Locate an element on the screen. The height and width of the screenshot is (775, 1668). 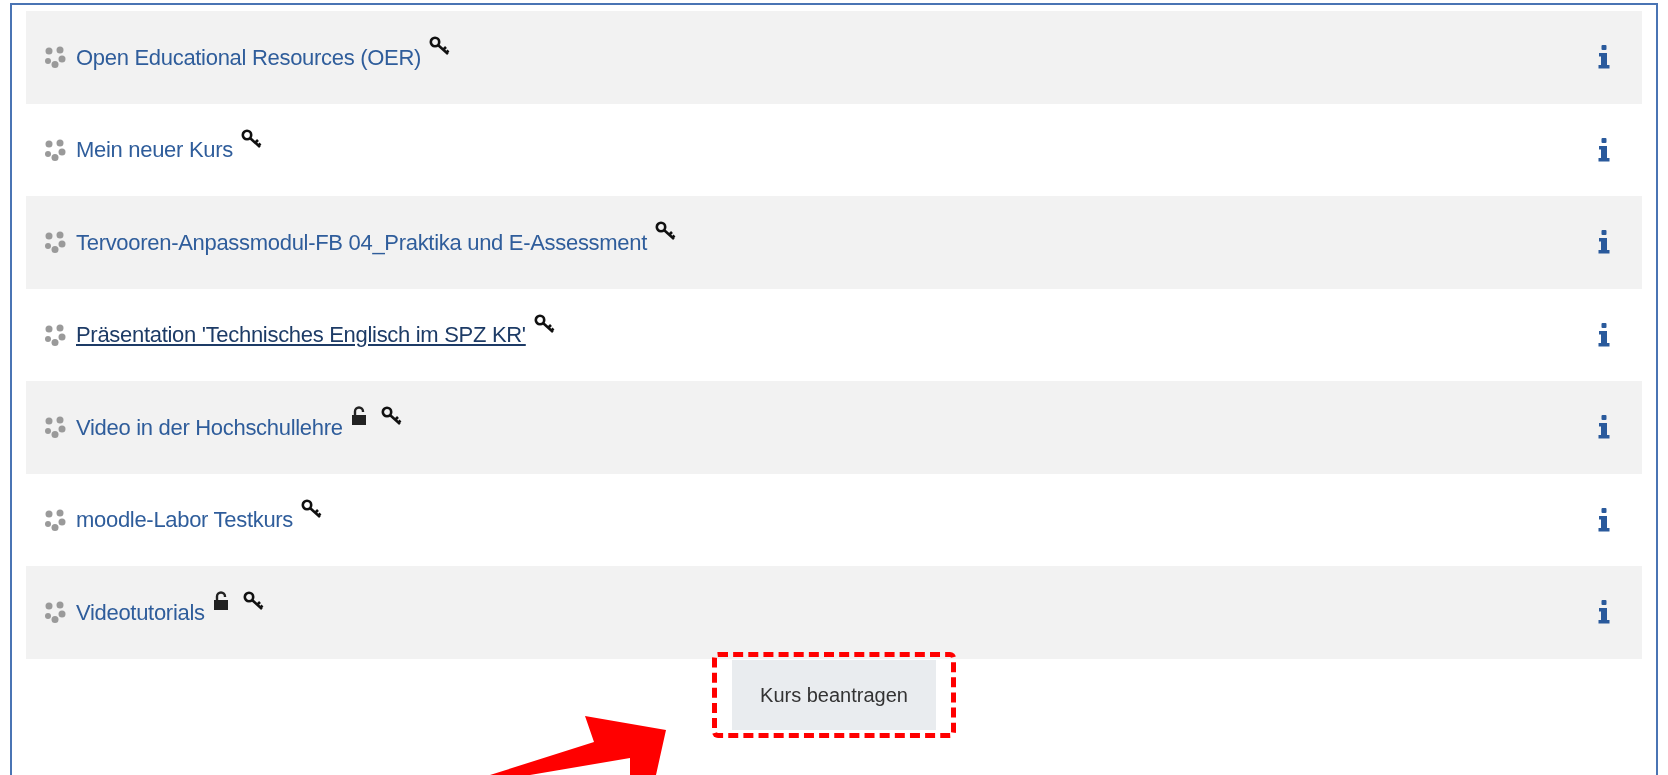
course-link: Open Educational Resources (OER) is located at coordinates (248, 57).